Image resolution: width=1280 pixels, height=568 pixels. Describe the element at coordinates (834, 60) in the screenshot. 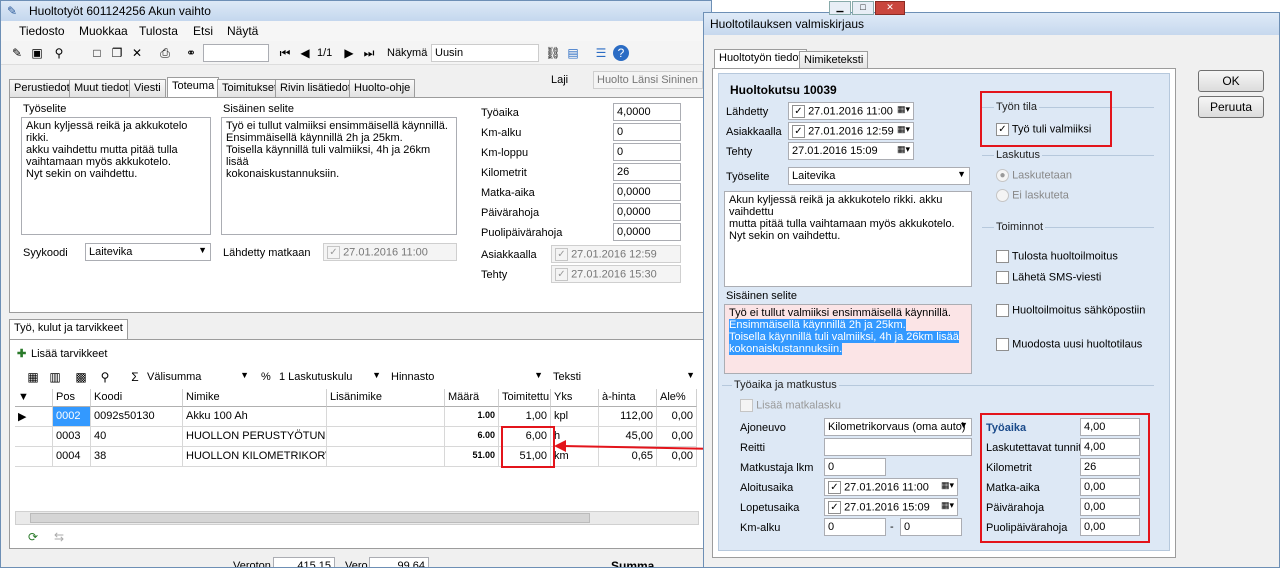

I see `tab-nimiketeksti: Nimiketeksti` at that location.